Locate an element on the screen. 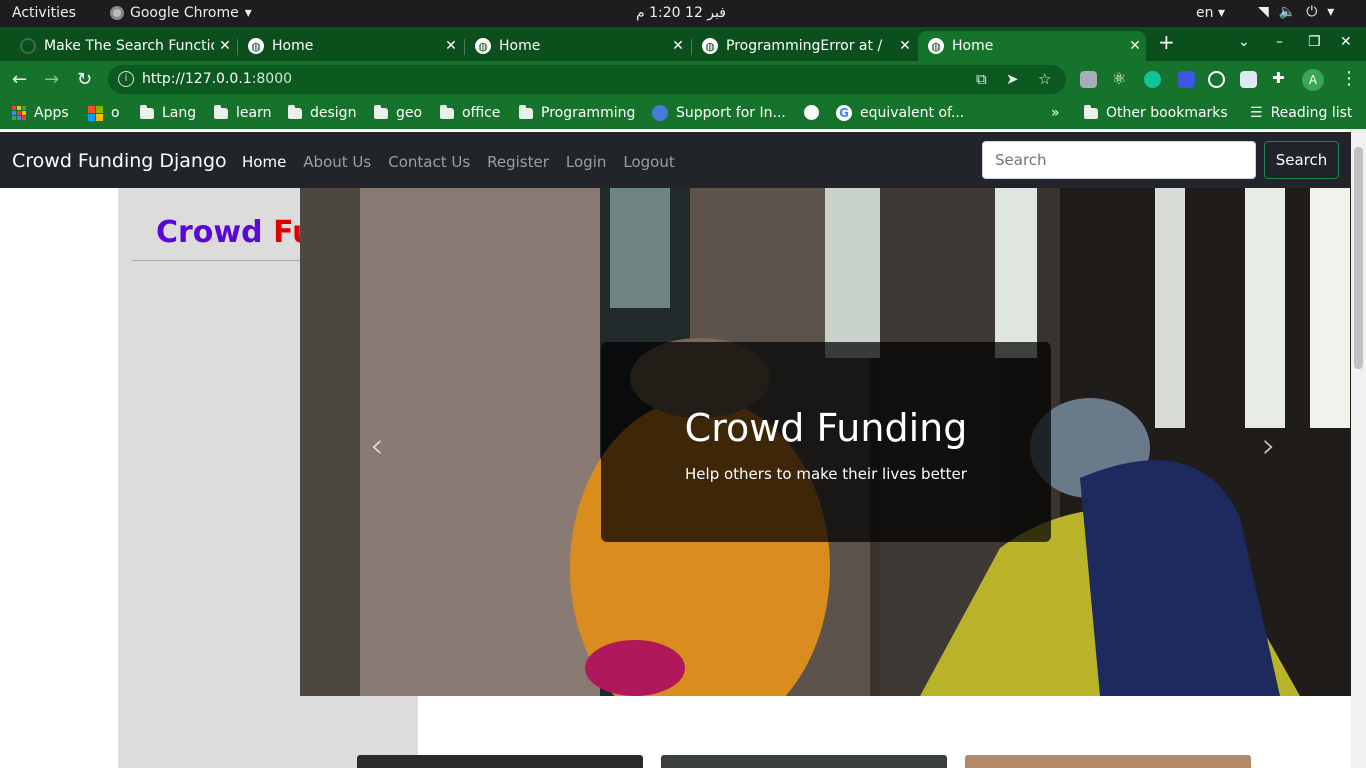 This screenshot has height=768, width=1366. nav-login: Login is located at coordinates (586, 162).